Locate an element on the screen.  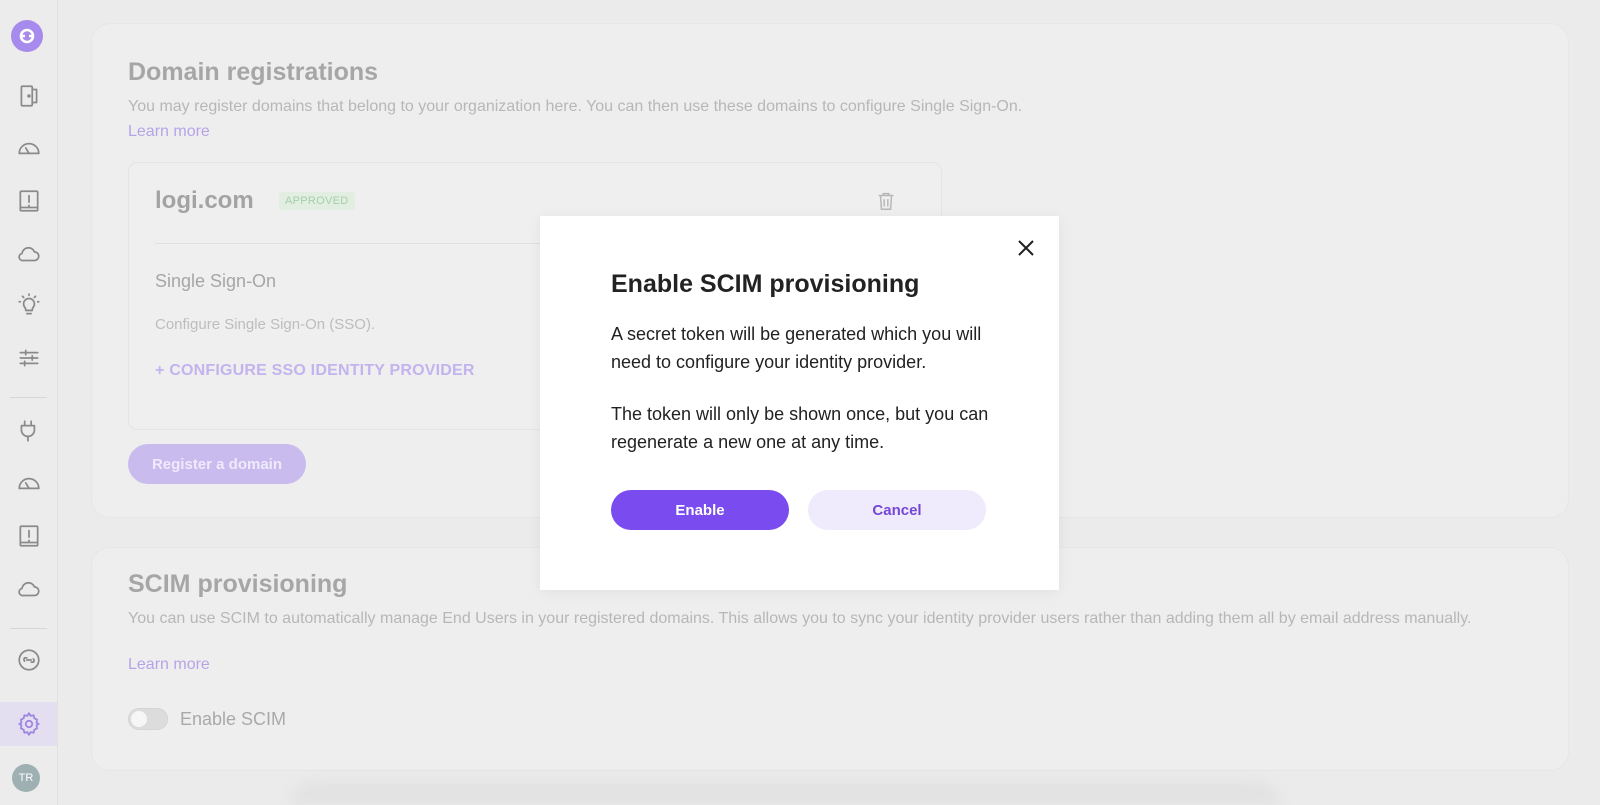
close-button is located at coordinates (1026, 248).